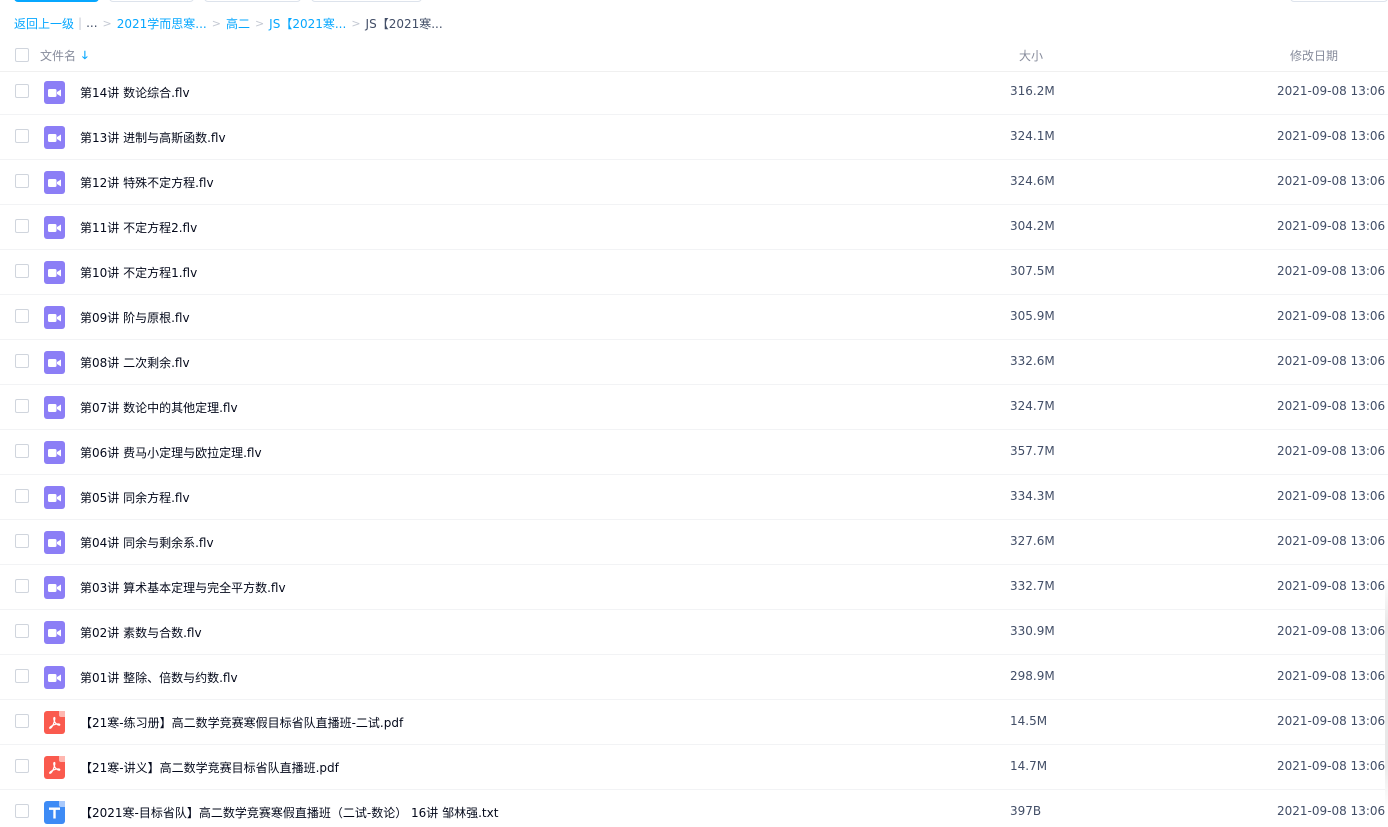 The image size is (1388, 827). What do you see at coordinates (238, 23) in the screenshot?
I see `breadcrumb-item: 高二` at bounding box center [238, 23].